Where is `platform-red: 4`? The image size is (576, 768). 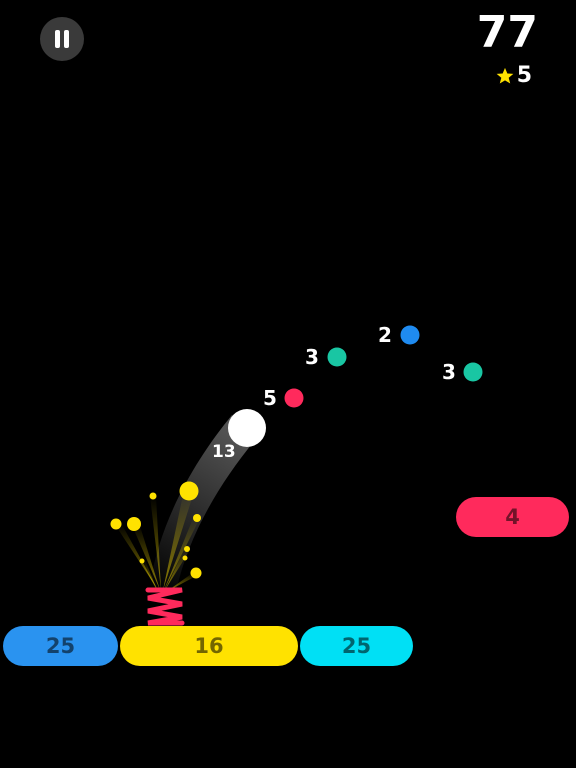
platform-red: 4 is located at coordinates (512, 517).